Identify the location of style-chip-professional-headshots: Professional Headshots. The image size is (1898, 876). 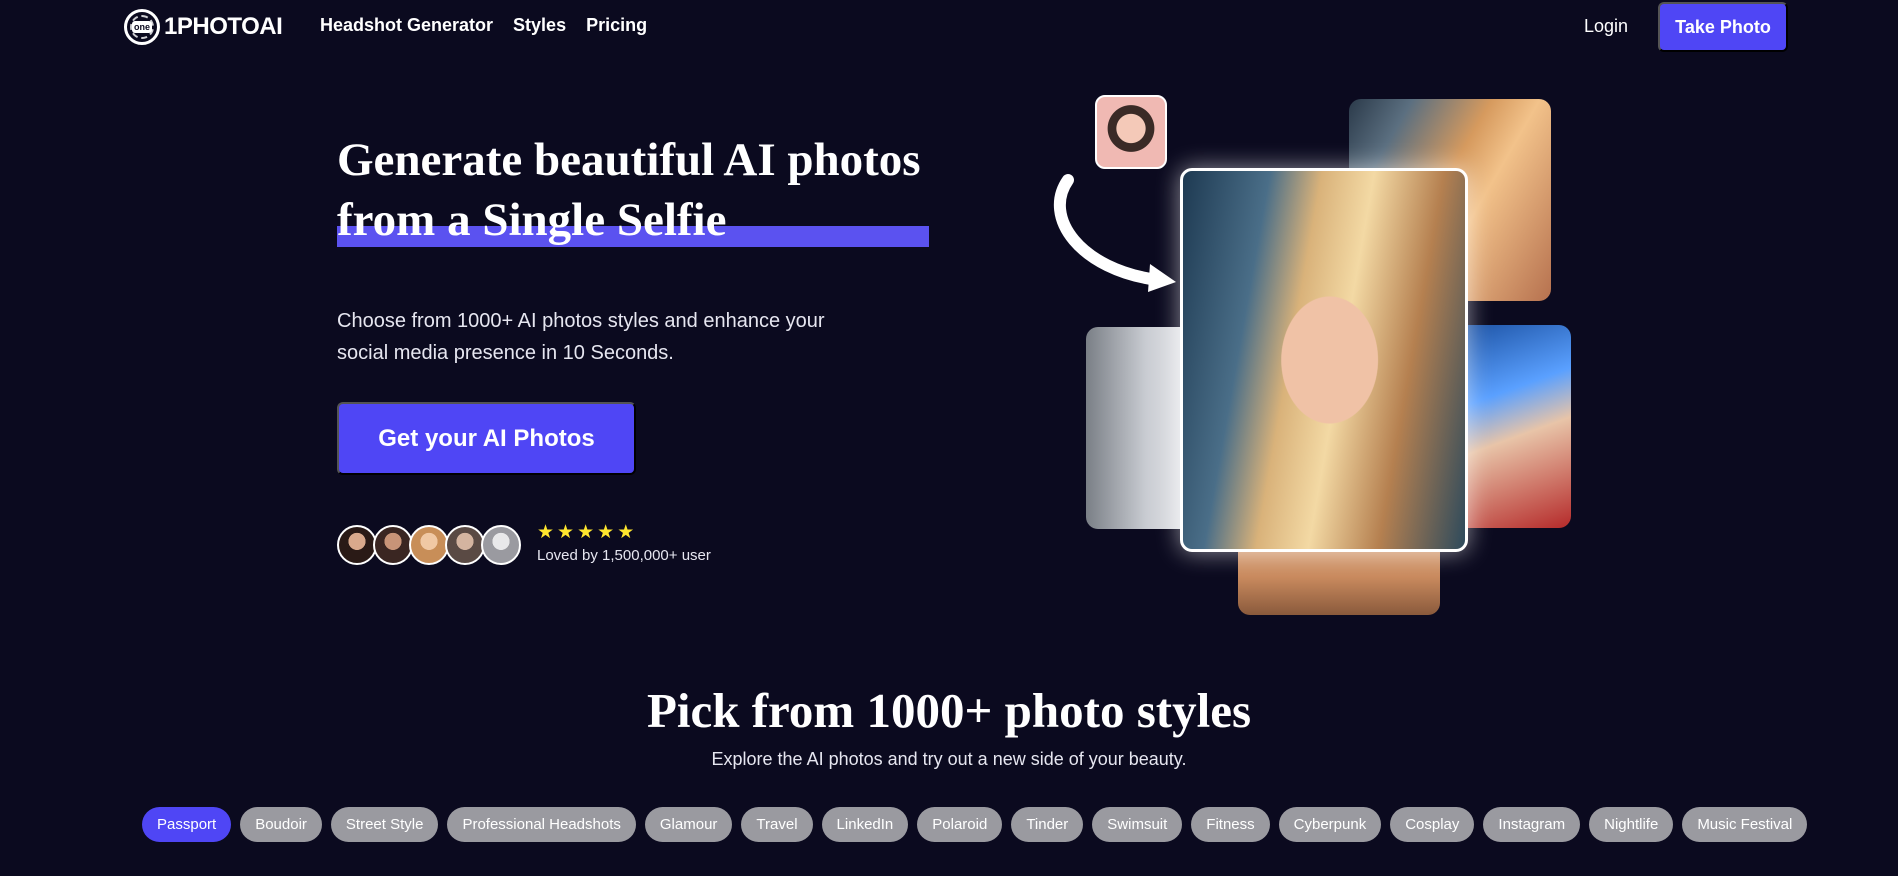
(541, 824).